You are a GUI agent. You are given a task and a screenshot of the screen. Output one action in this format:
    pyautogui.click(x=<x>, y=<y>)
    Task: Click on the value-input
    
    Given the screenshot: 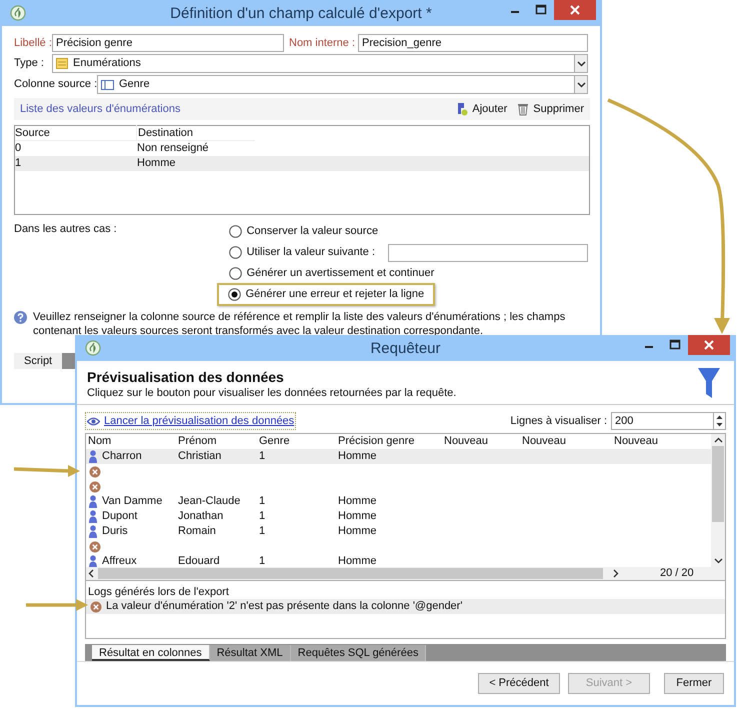 What is the action you would take?
    pyautogui.click(x=488, y=253)
    